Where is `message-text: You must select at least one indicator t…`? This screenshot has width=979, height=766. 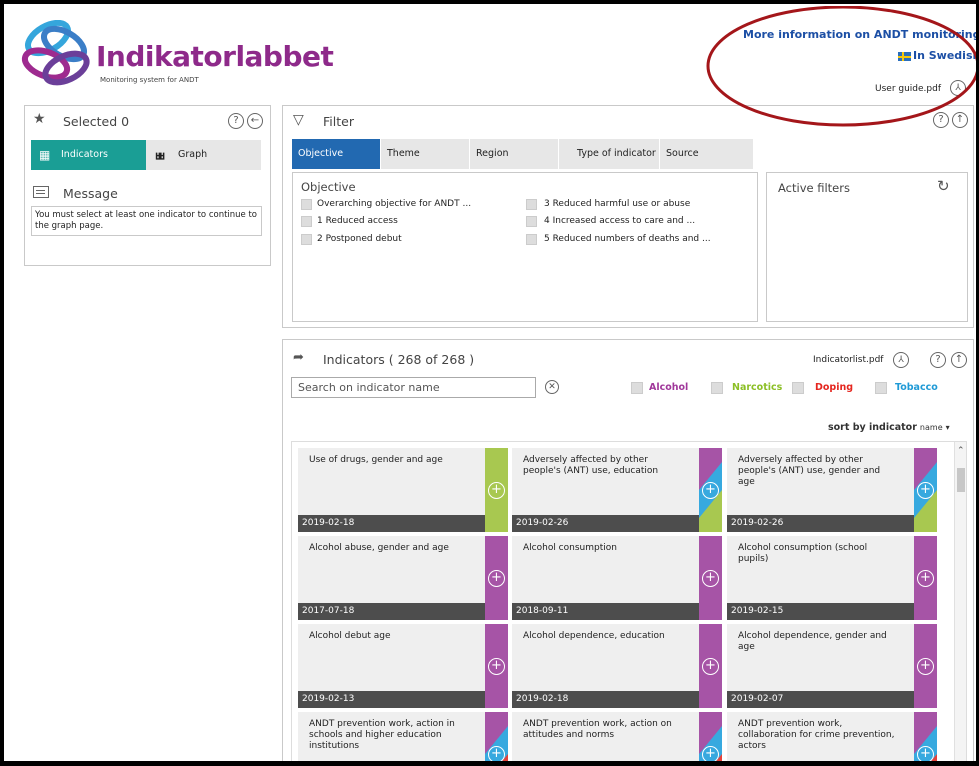 message-text: You must select at least one indicator t… is located at coordinates (146, 220).